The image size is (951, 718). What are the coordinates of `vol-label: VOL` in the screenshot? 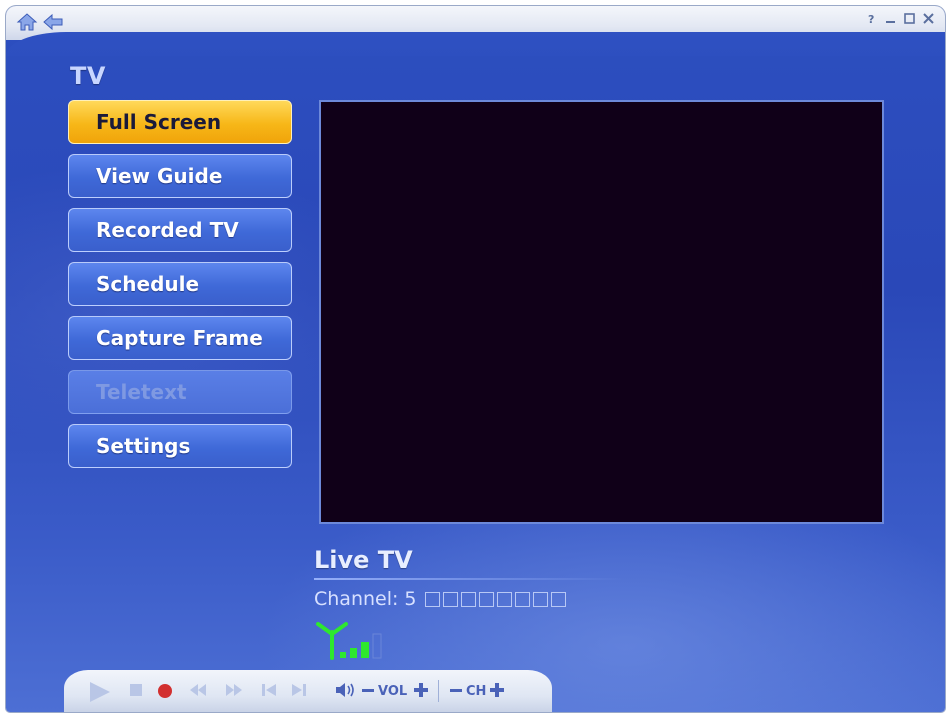 It's located at (393, 691).